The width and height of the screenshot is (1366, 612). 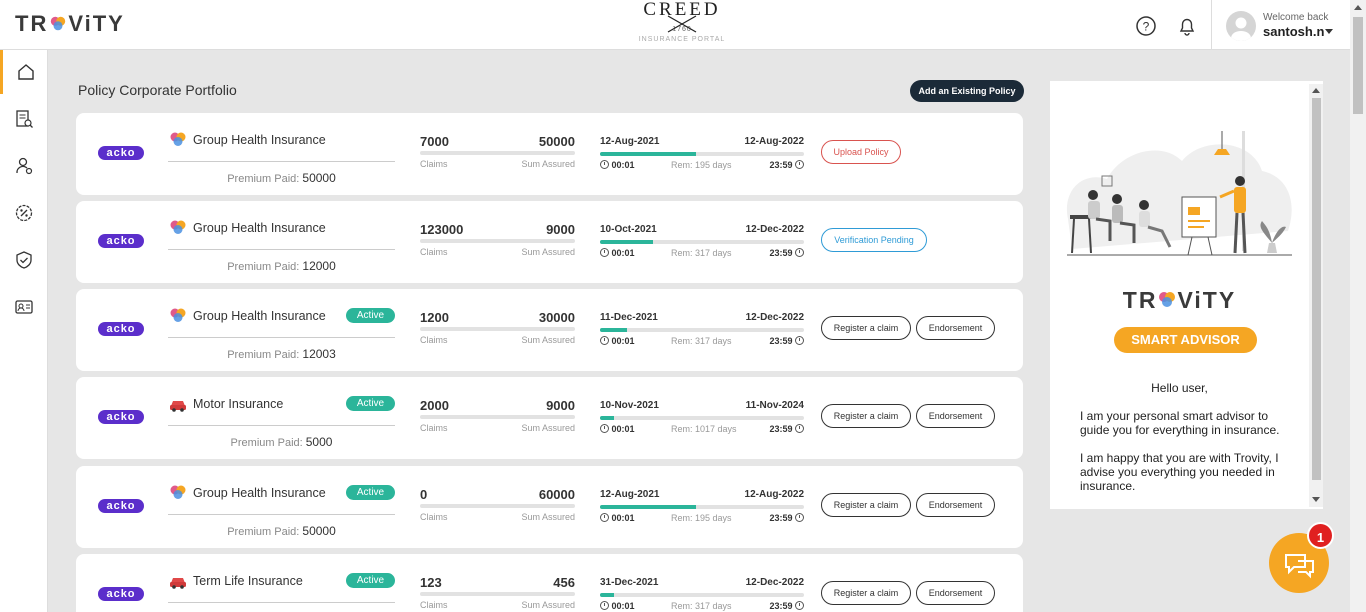 I want to click on scroll-down-arrow-icon, so click(x=1316, y=499).